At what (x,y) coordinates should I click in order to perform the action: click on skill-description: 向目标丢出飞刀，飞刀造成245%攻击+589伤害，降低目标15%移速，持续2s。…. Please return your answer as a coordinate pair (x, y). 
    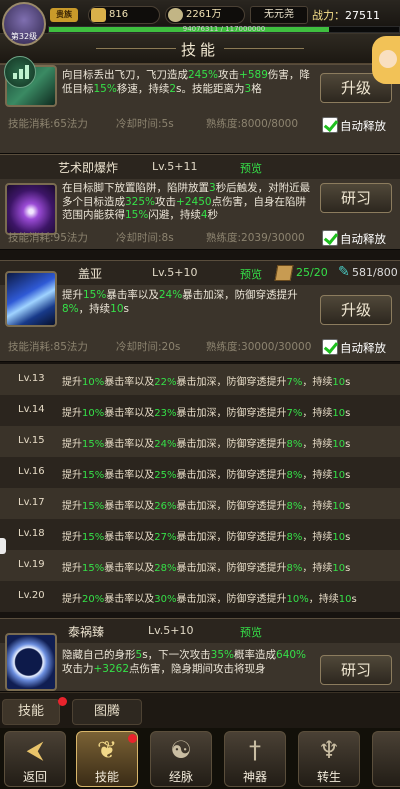
    Looking at the image, I should click on (186, 82).